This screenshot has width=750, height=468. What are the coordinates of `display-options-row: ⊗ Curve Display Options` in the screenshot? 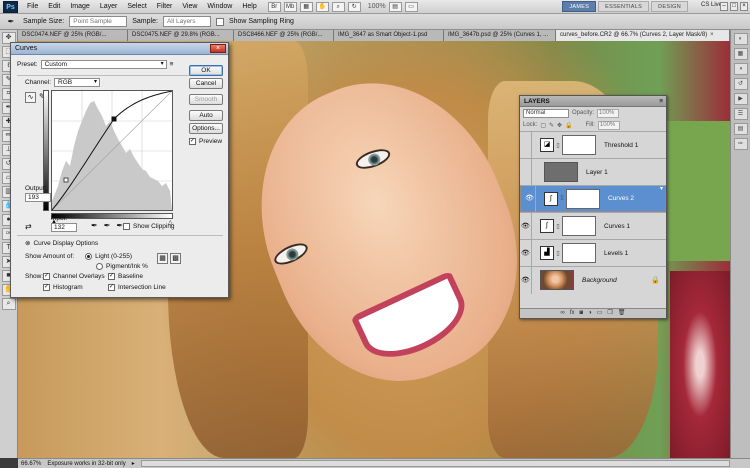 It's located at (61, 243).